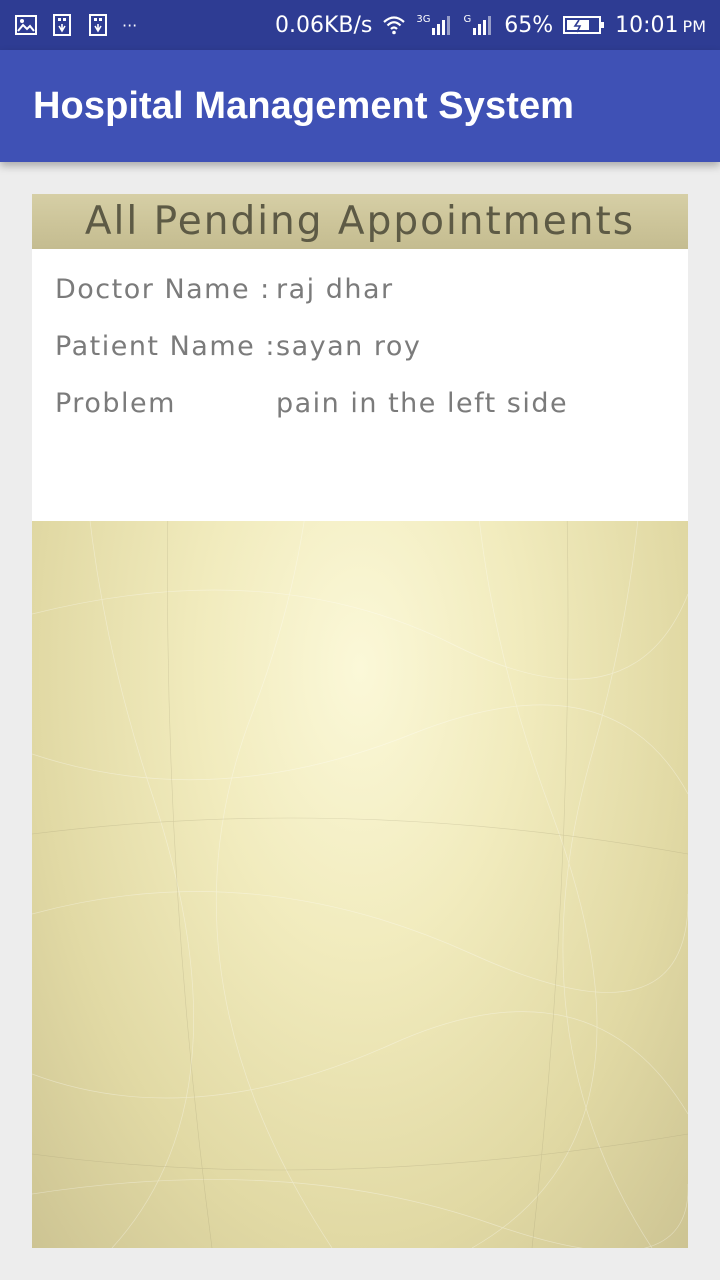 Image resolution: width=720 pixels, height=1280 pixels. I want to click on patient-row: Patient Name : sayan roy, so click(360, 346).